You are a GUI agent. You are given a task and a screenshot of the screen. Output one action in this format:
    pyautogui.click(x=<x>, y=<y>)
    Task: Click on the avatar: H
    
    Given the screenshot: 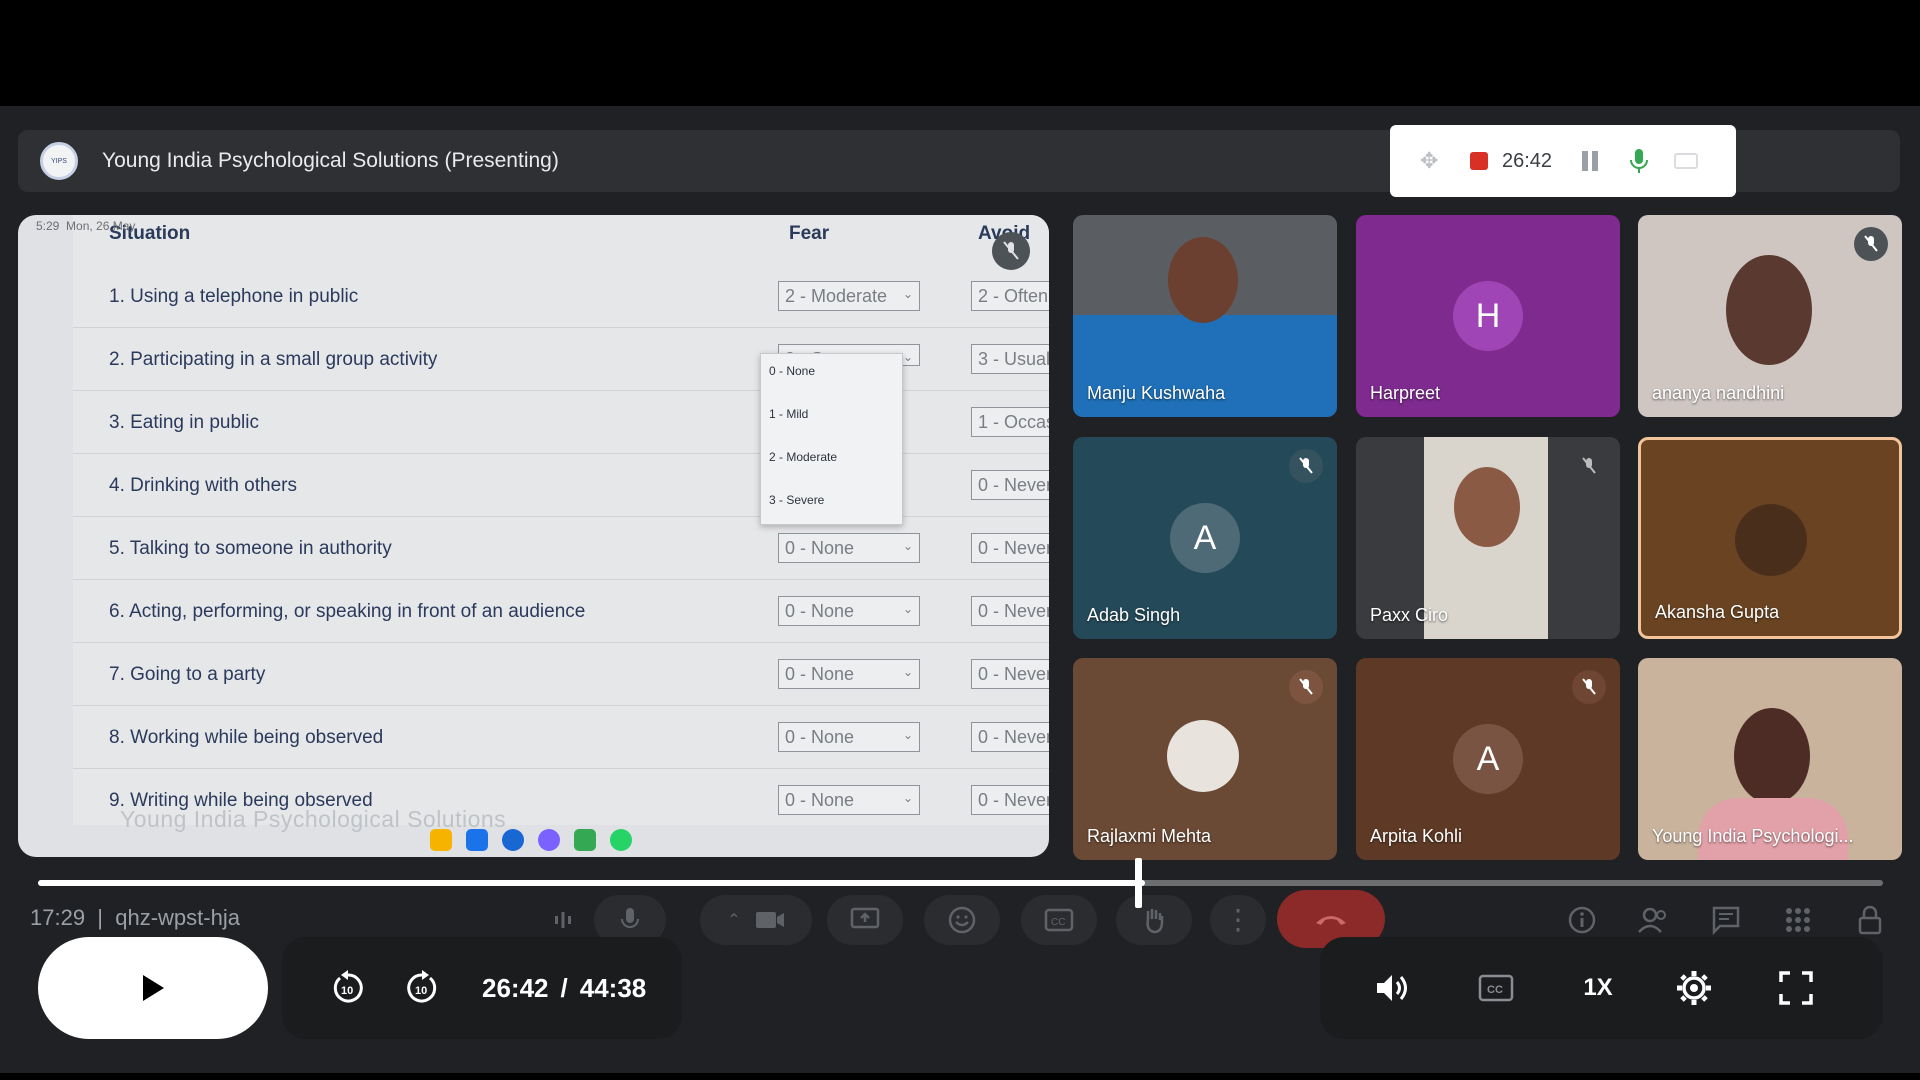 What is the action you would take?
    pyautogui.click(x=1488, y=316)
    